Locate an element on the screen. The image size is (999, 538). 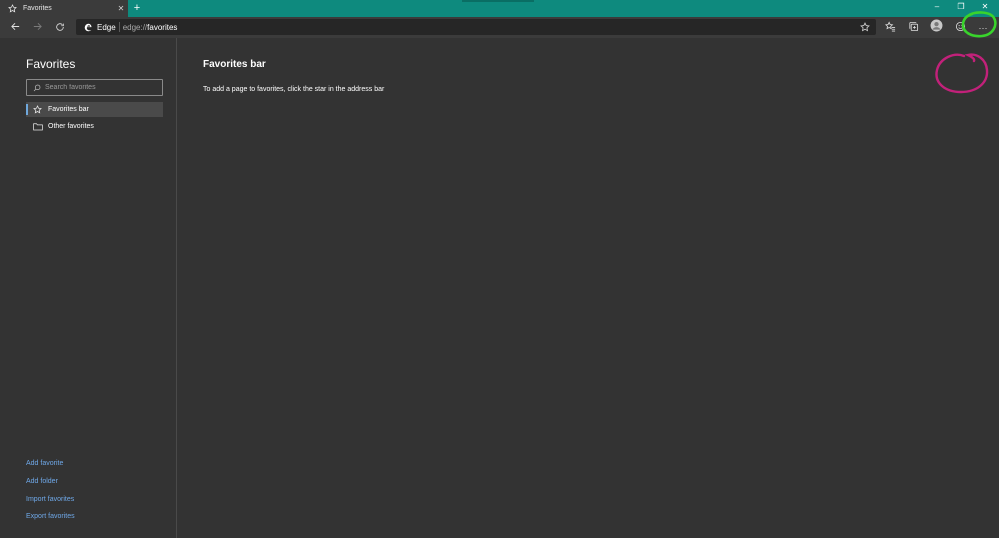
address-bar: Edge edge:// favorites is located at coordinates (476, 27).